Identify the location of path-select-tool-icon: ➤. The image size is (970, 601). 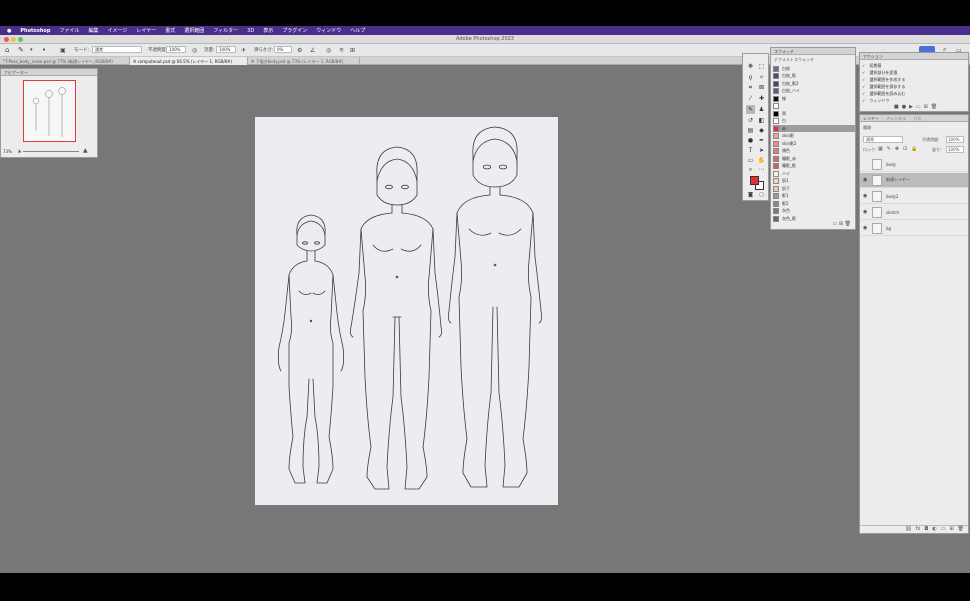
(761, 150).